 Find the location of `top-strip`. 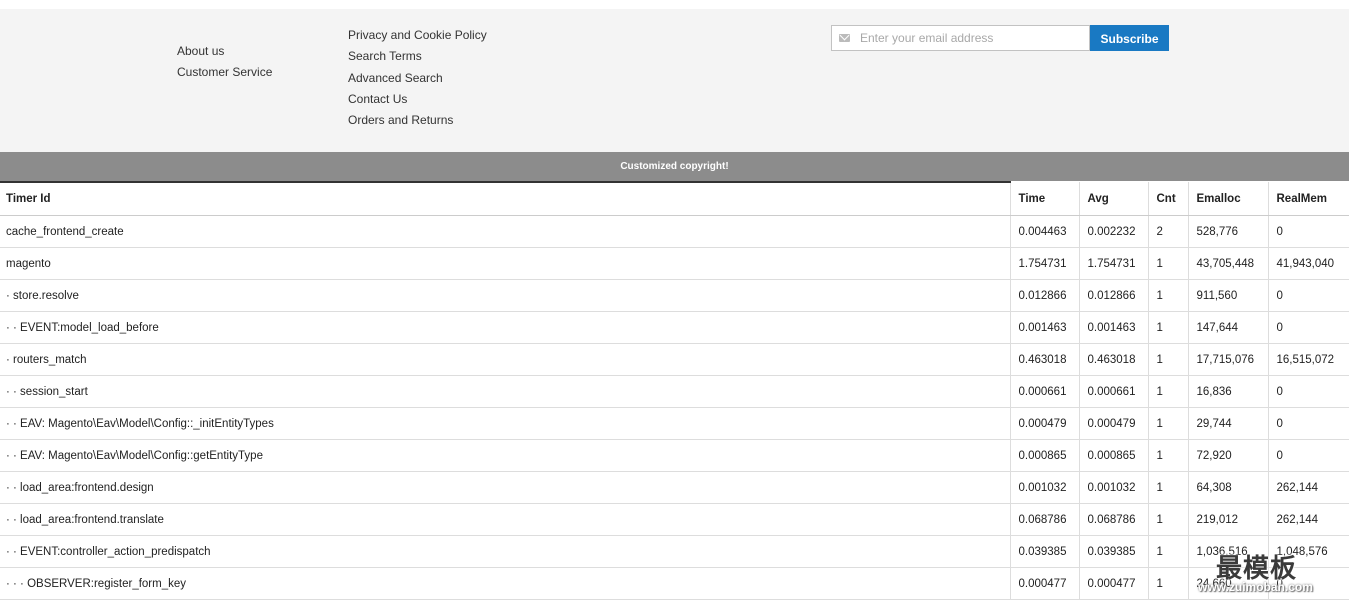

top-strip is located at coordinates (674, 4).